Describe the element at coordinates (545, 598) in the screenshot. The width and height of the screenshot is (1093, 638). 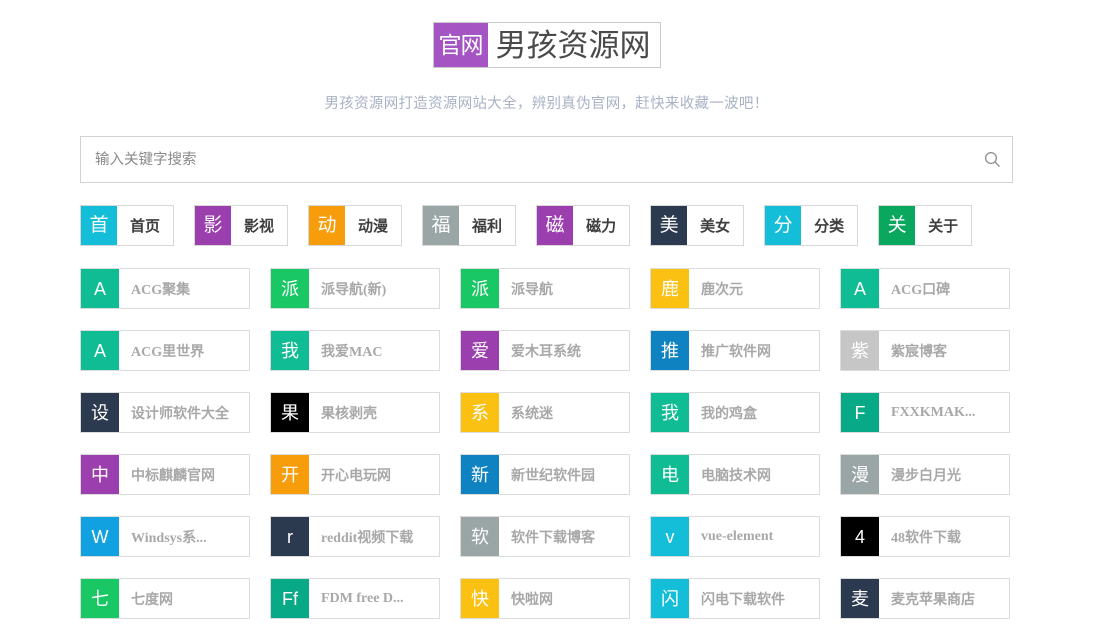
I see `link-card: 快快啦网` at that location.